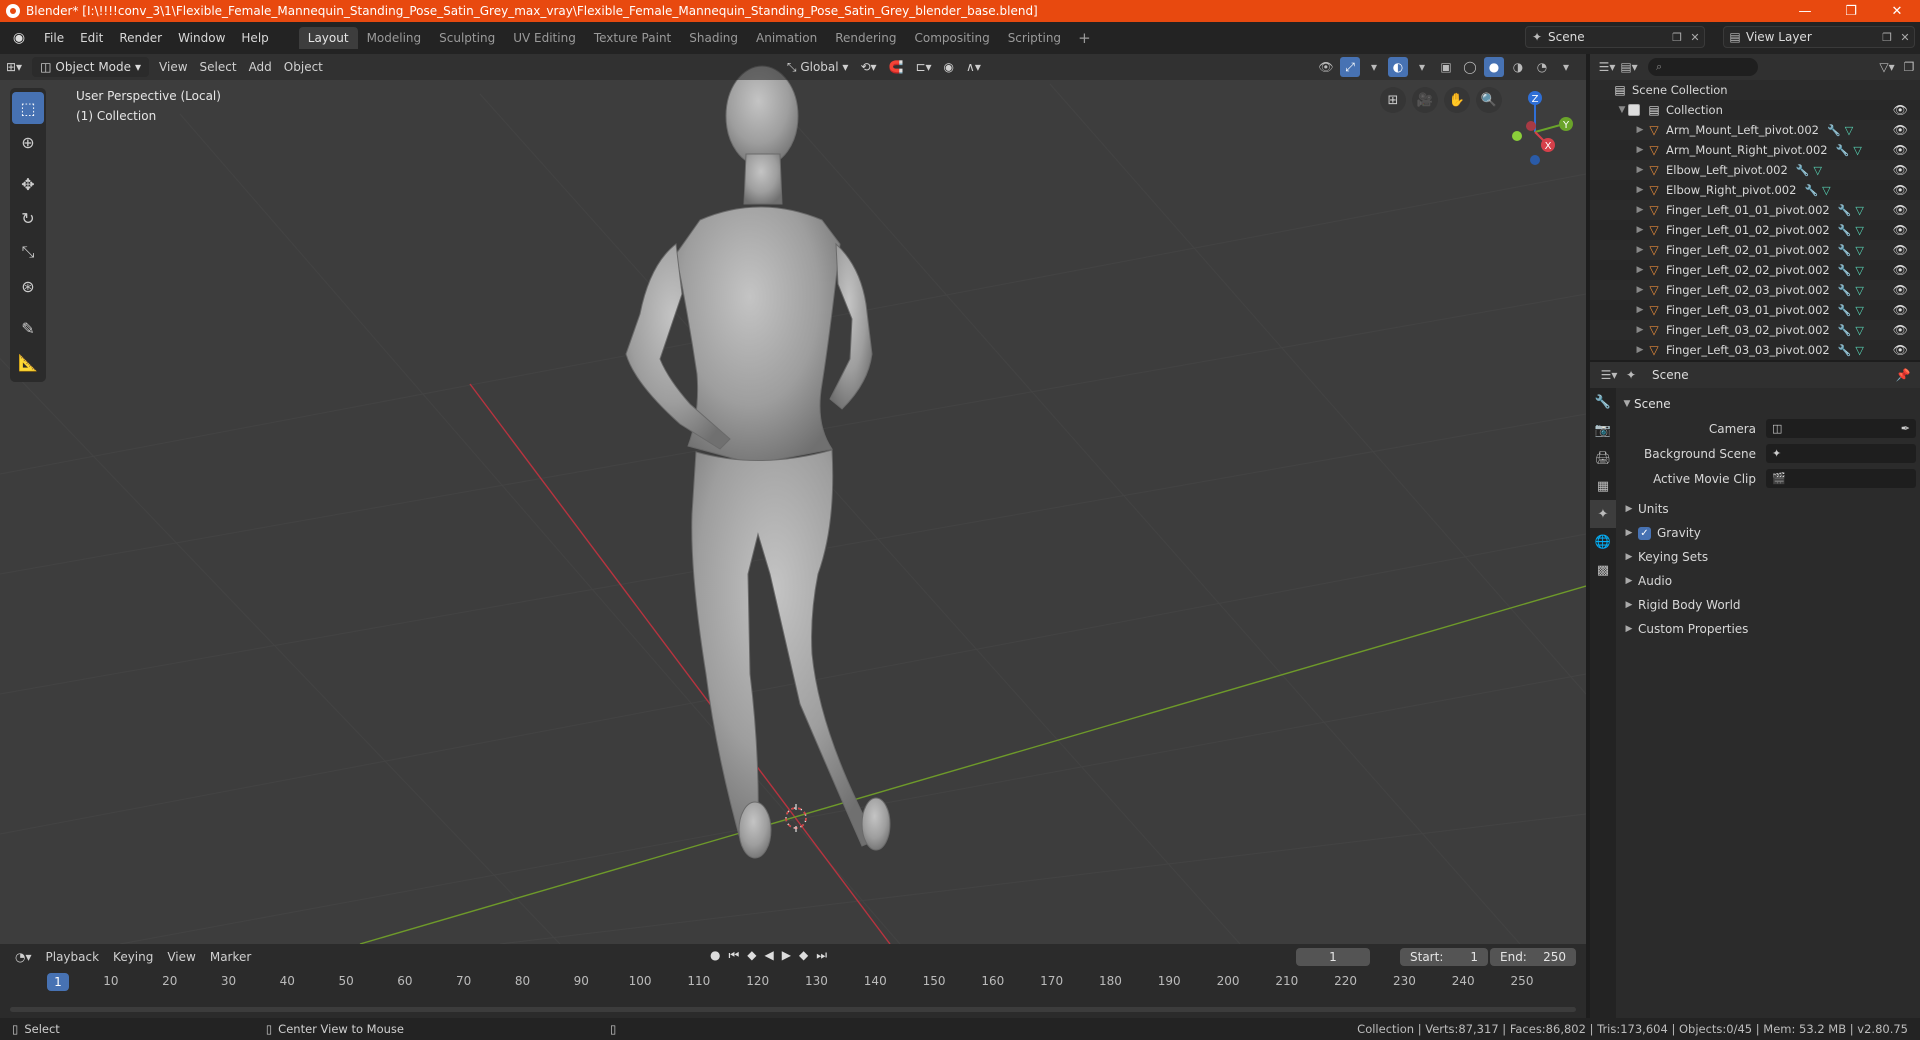 Image resolution: width=1920 pixels, height=1040 pixels. I want to click on pin-icon: 📌, so click(1903, 375).